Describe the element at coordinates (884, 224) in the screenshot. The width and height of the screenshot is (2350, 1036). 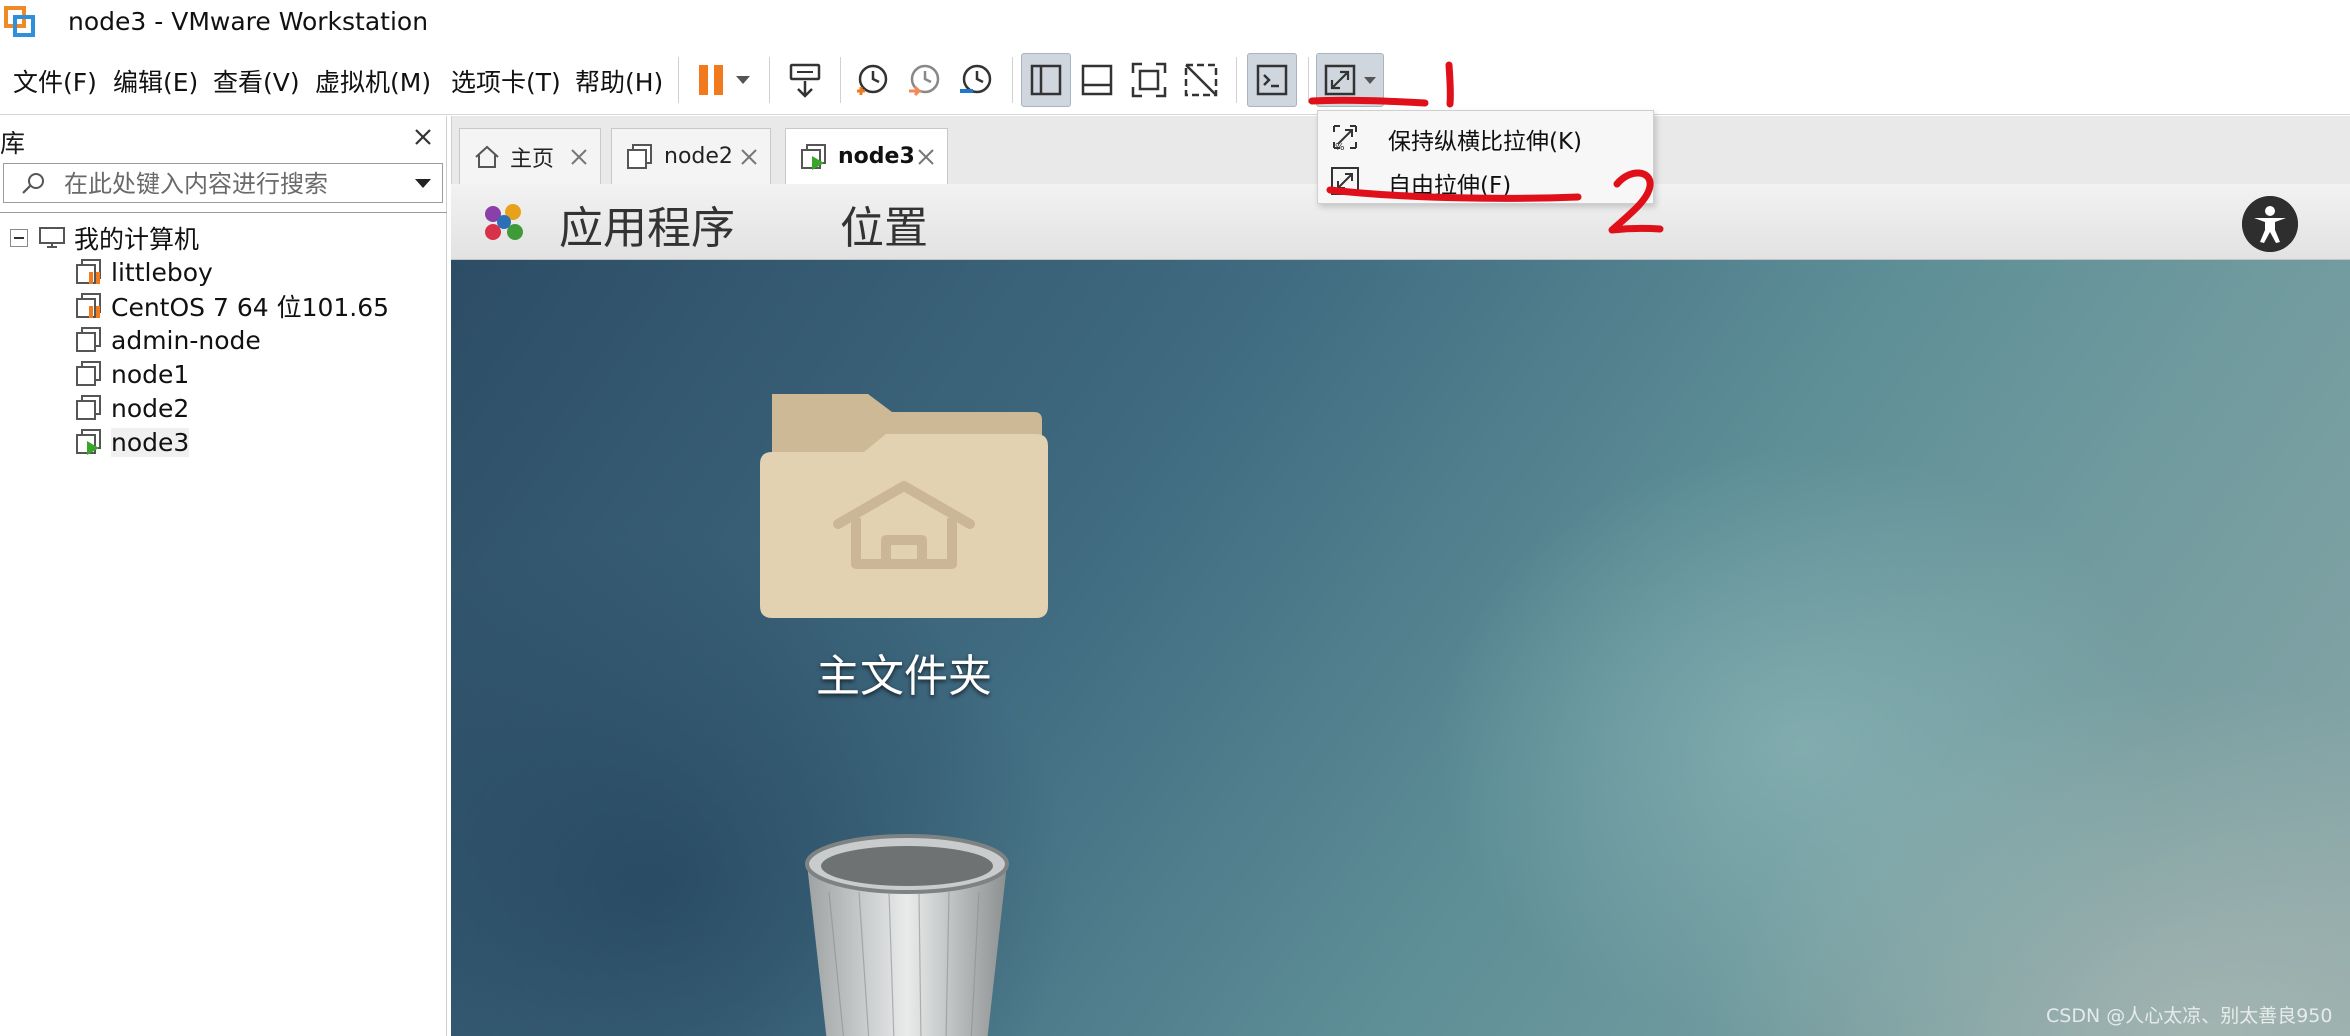
I see `guest-menu-places: 位置` at that location.